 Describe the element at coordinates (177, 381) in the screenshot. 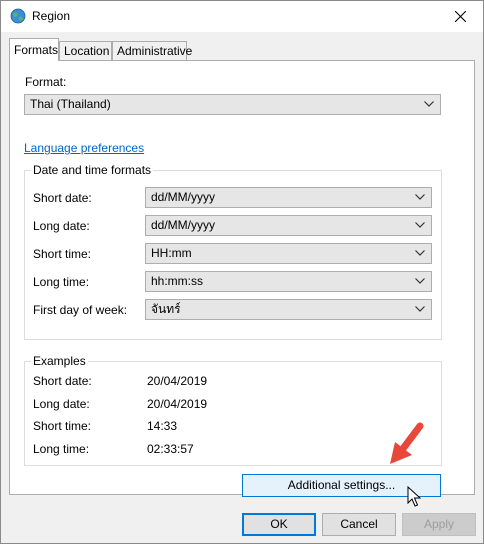

I see `example-short-date-value: 20/04/2019` at that location.